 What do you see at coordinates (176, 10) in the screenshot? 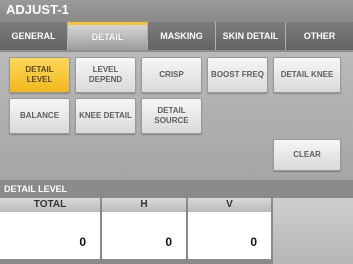
I see `window-title: ADJUST-1` at bounding box center [176, 10].